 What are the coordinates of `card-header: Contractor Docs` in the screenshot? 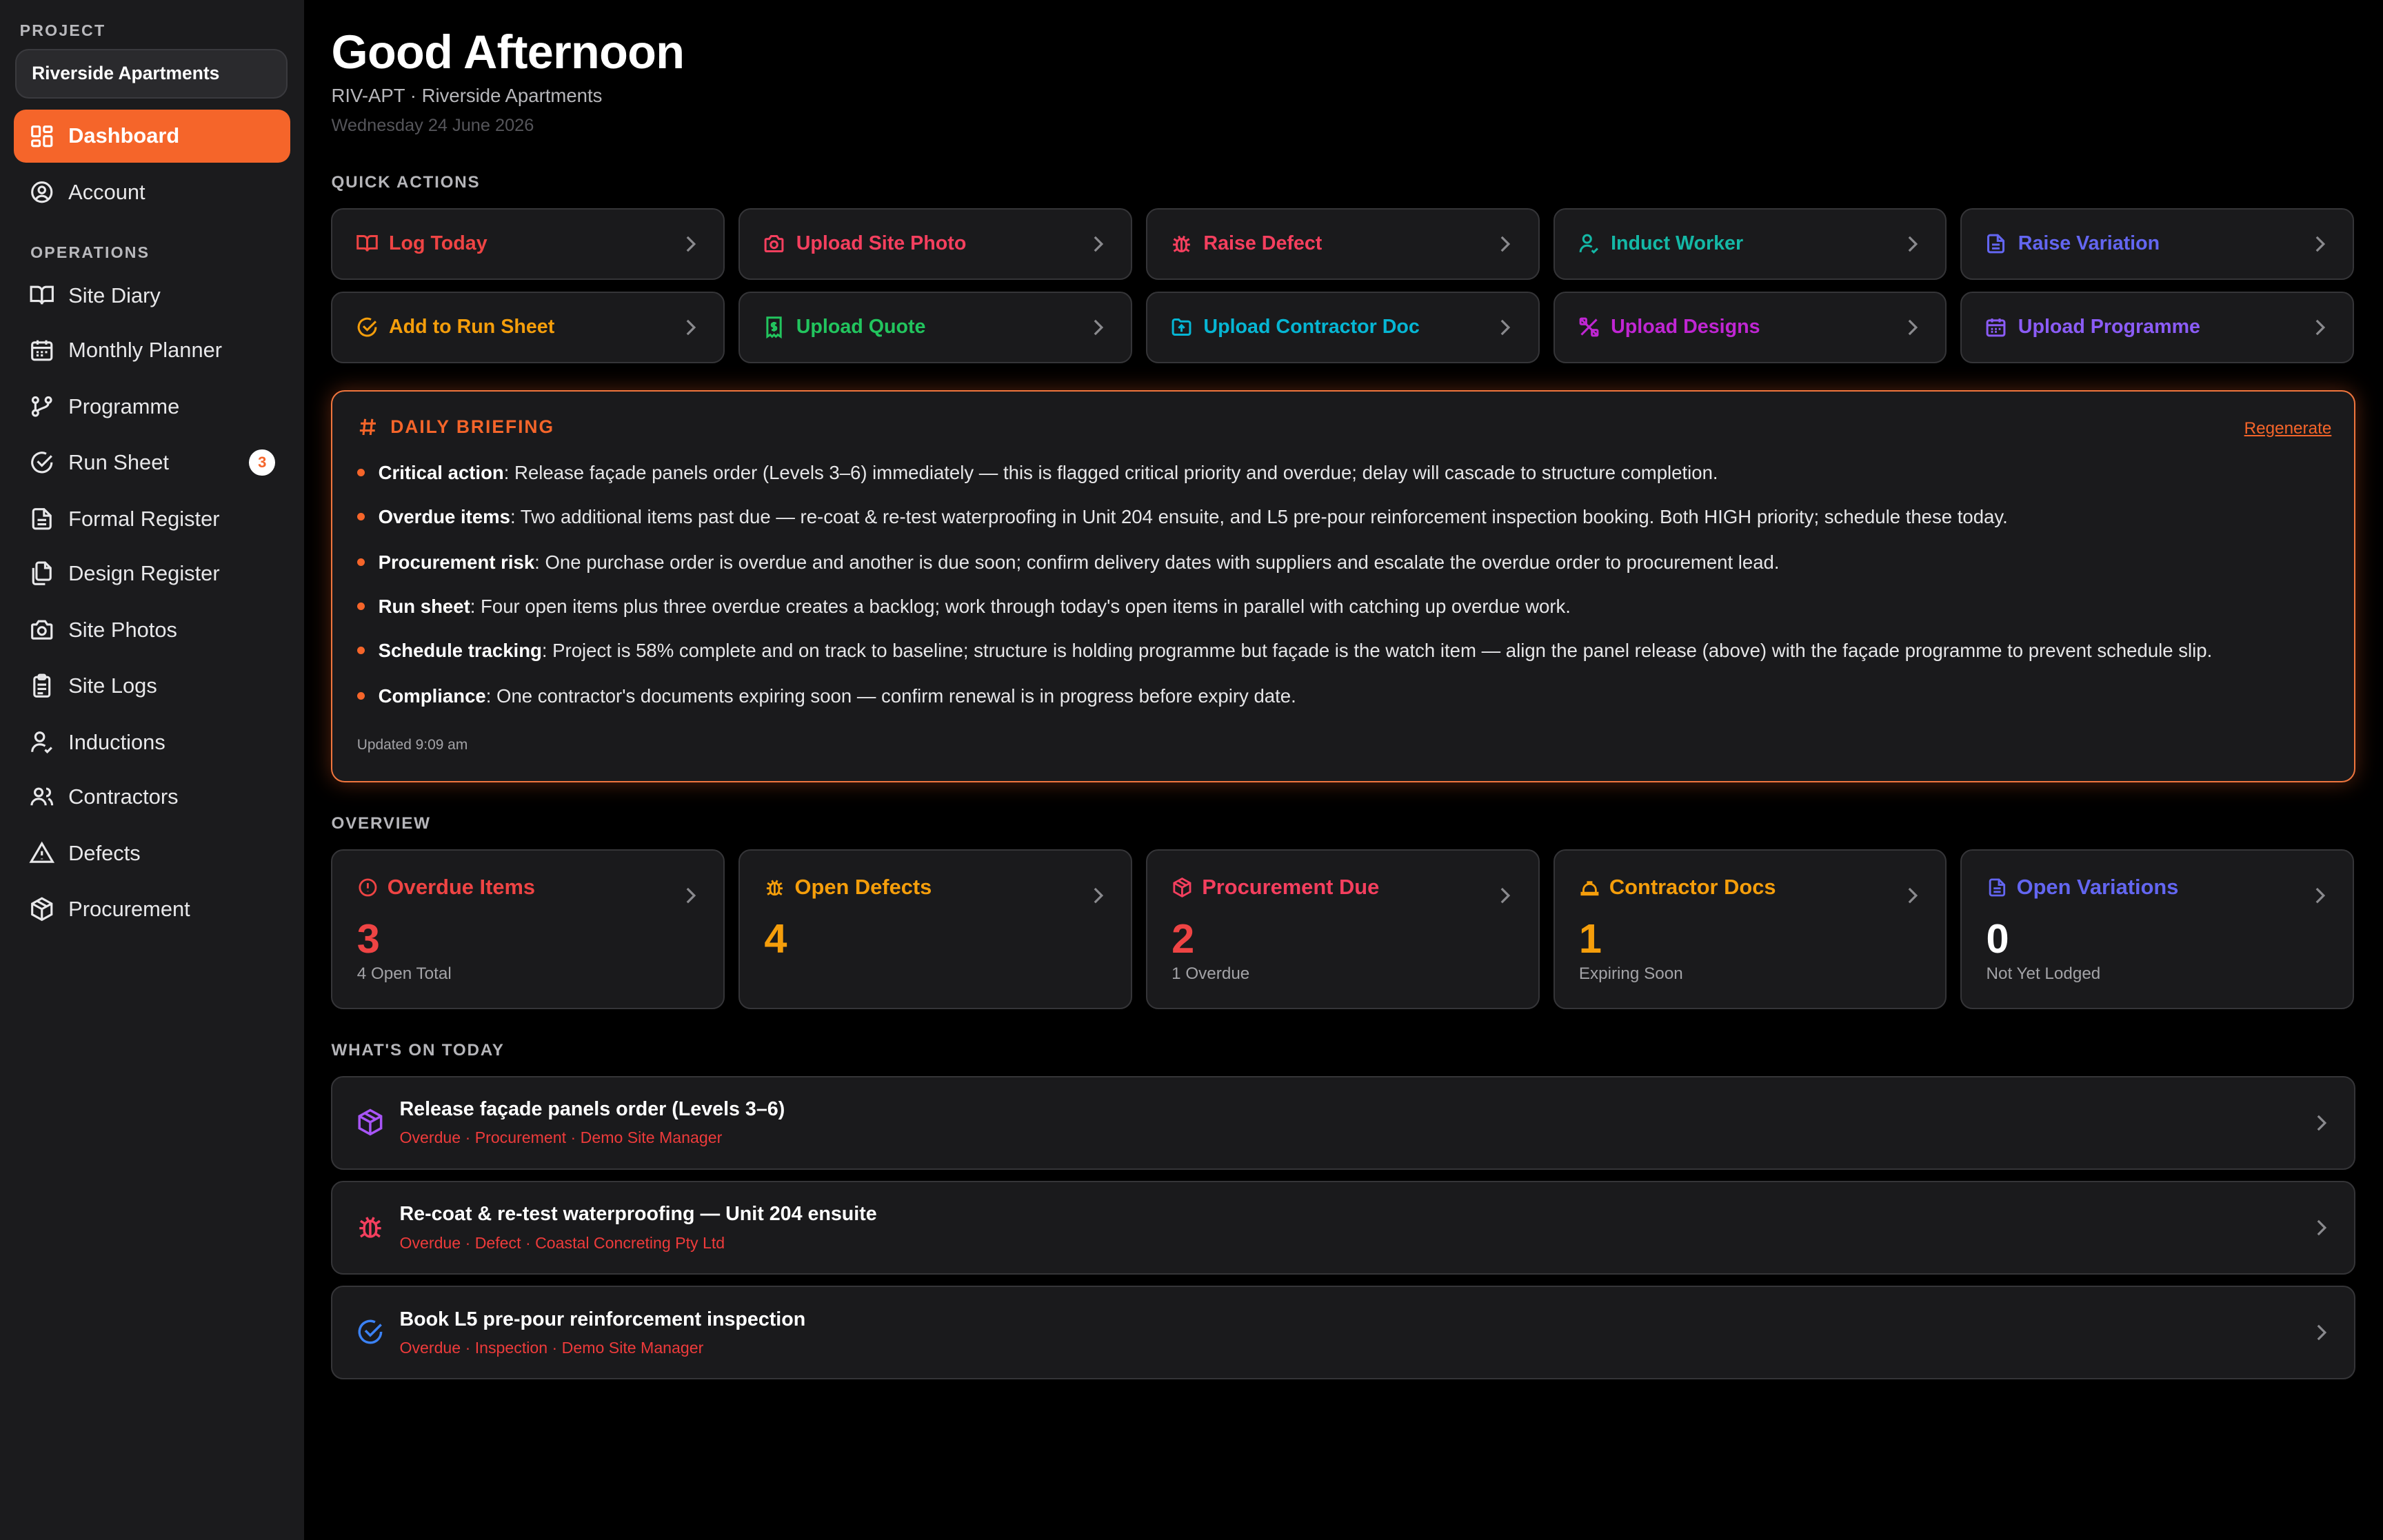 It's located at (1677, 888).